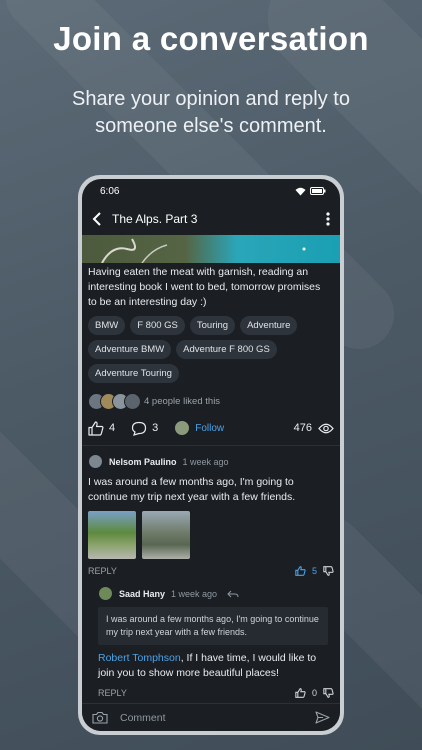  What do you see at coordinates (326, 428) in the screenshot?
I see `eye-icon` at bounding box center [326, 428].